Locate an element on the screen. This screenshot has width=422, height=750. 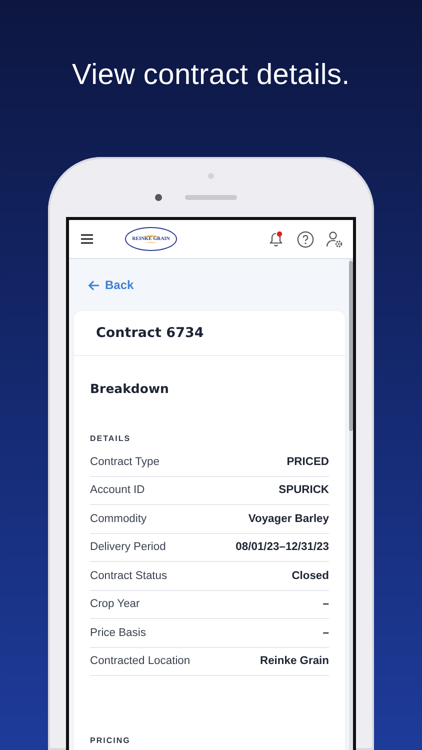
back-link: Back is located at coordinates (107, 285).